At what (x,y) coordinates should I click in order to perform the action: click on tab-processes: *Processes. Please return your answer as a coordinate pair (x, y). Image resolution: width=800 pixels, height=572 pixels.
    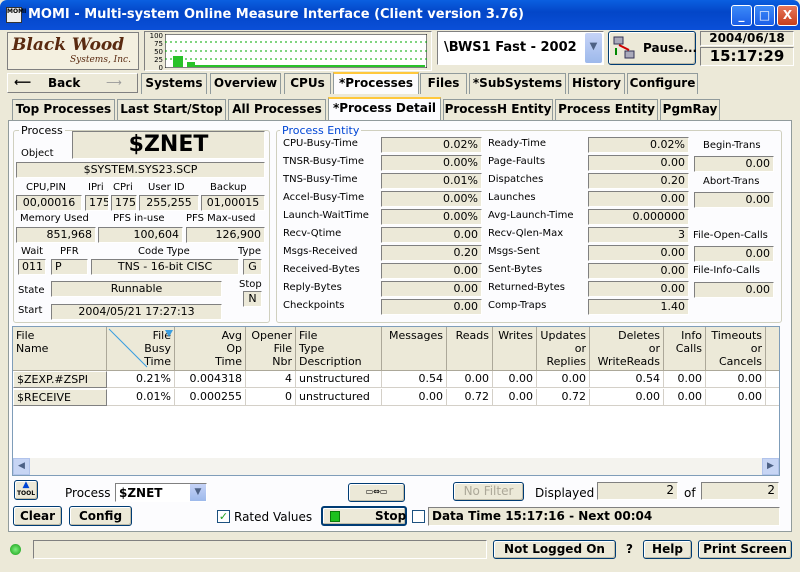
    Looking at the image, I should click on (376, 83).